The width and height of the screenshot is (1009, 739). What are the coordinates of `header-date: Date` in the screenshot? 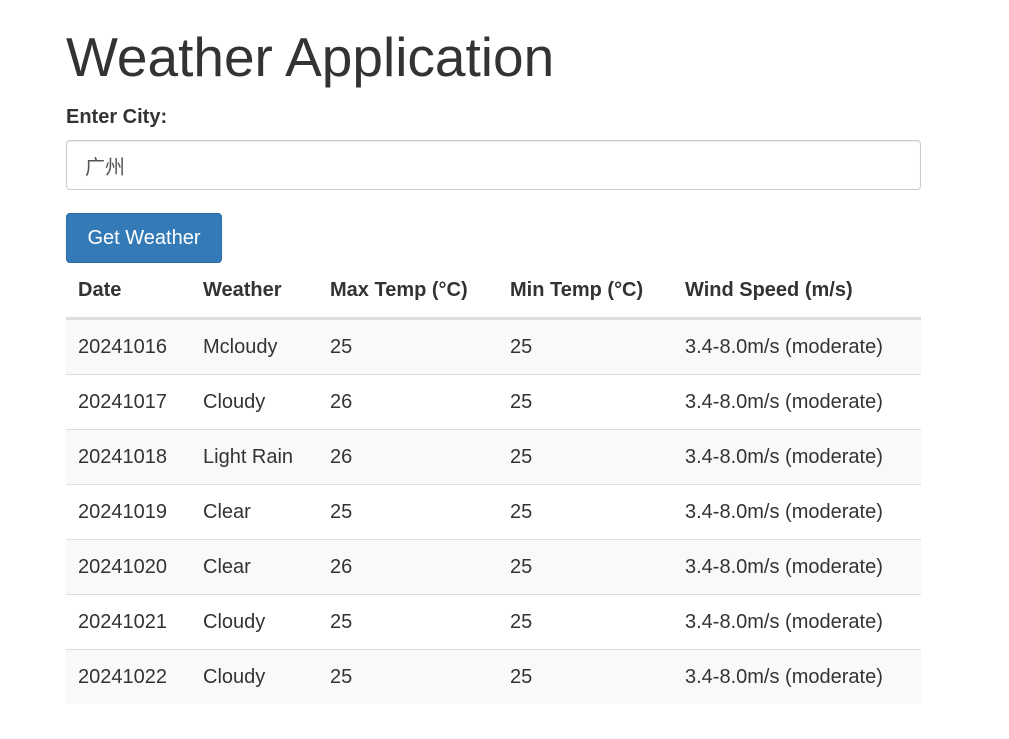 It's located at (128, 292).